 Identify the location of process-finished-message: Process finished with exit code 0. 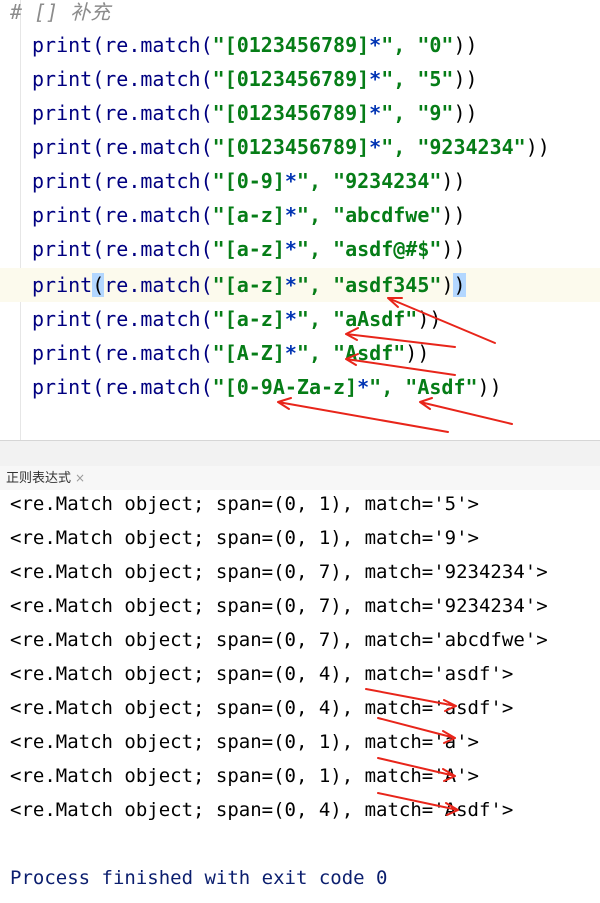
(199, 878).